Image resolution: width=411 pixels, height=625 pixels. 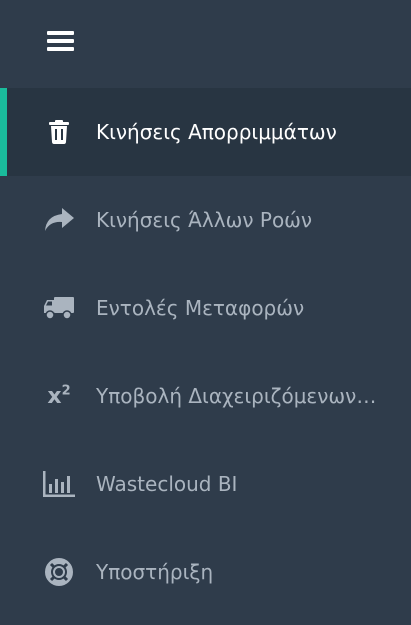 I want to click on sidebar-item-support: Υποστήριξη, so click(x=205, y=572).